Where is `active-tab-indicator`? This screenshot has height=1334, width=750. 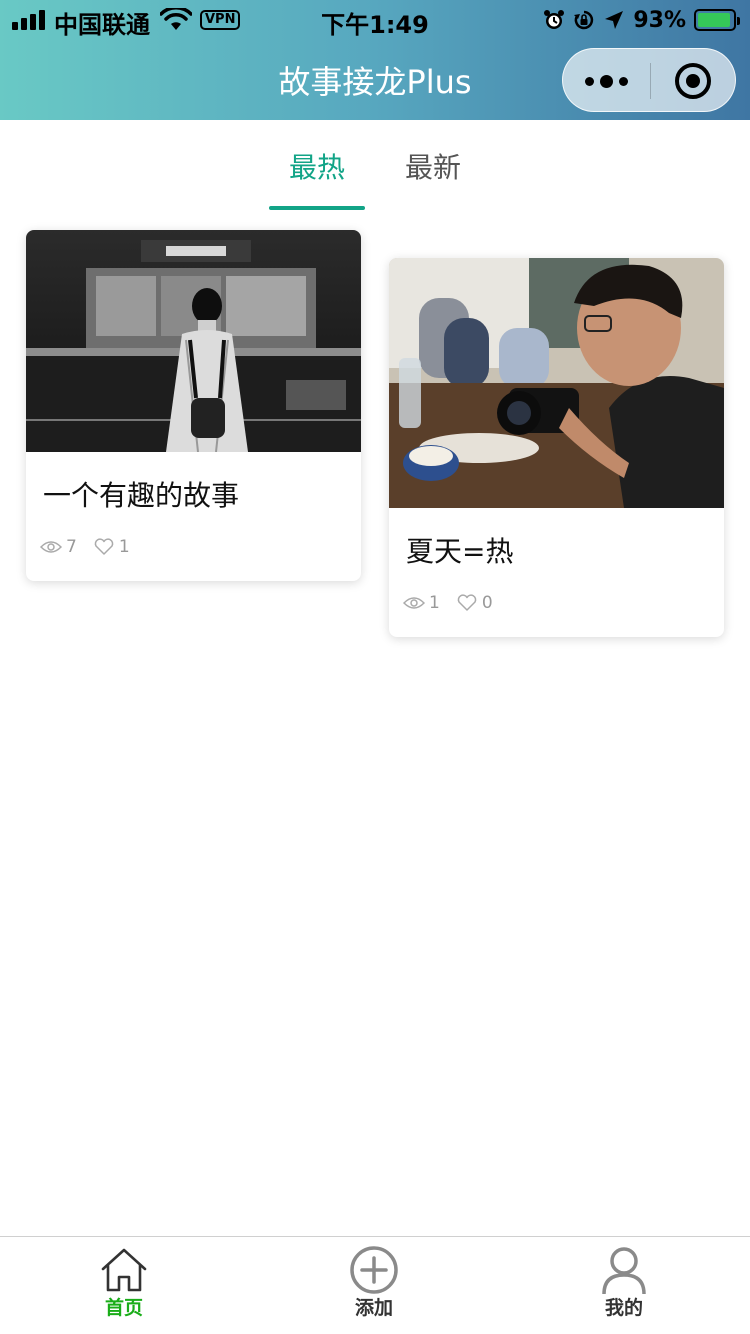 active-tab-indicator is located at coordinates (317, 208).